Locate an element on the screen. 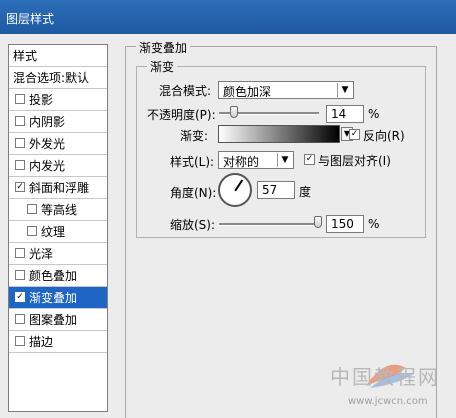  panel-title: 渐变叠加 is located at coordinates (163, 47).